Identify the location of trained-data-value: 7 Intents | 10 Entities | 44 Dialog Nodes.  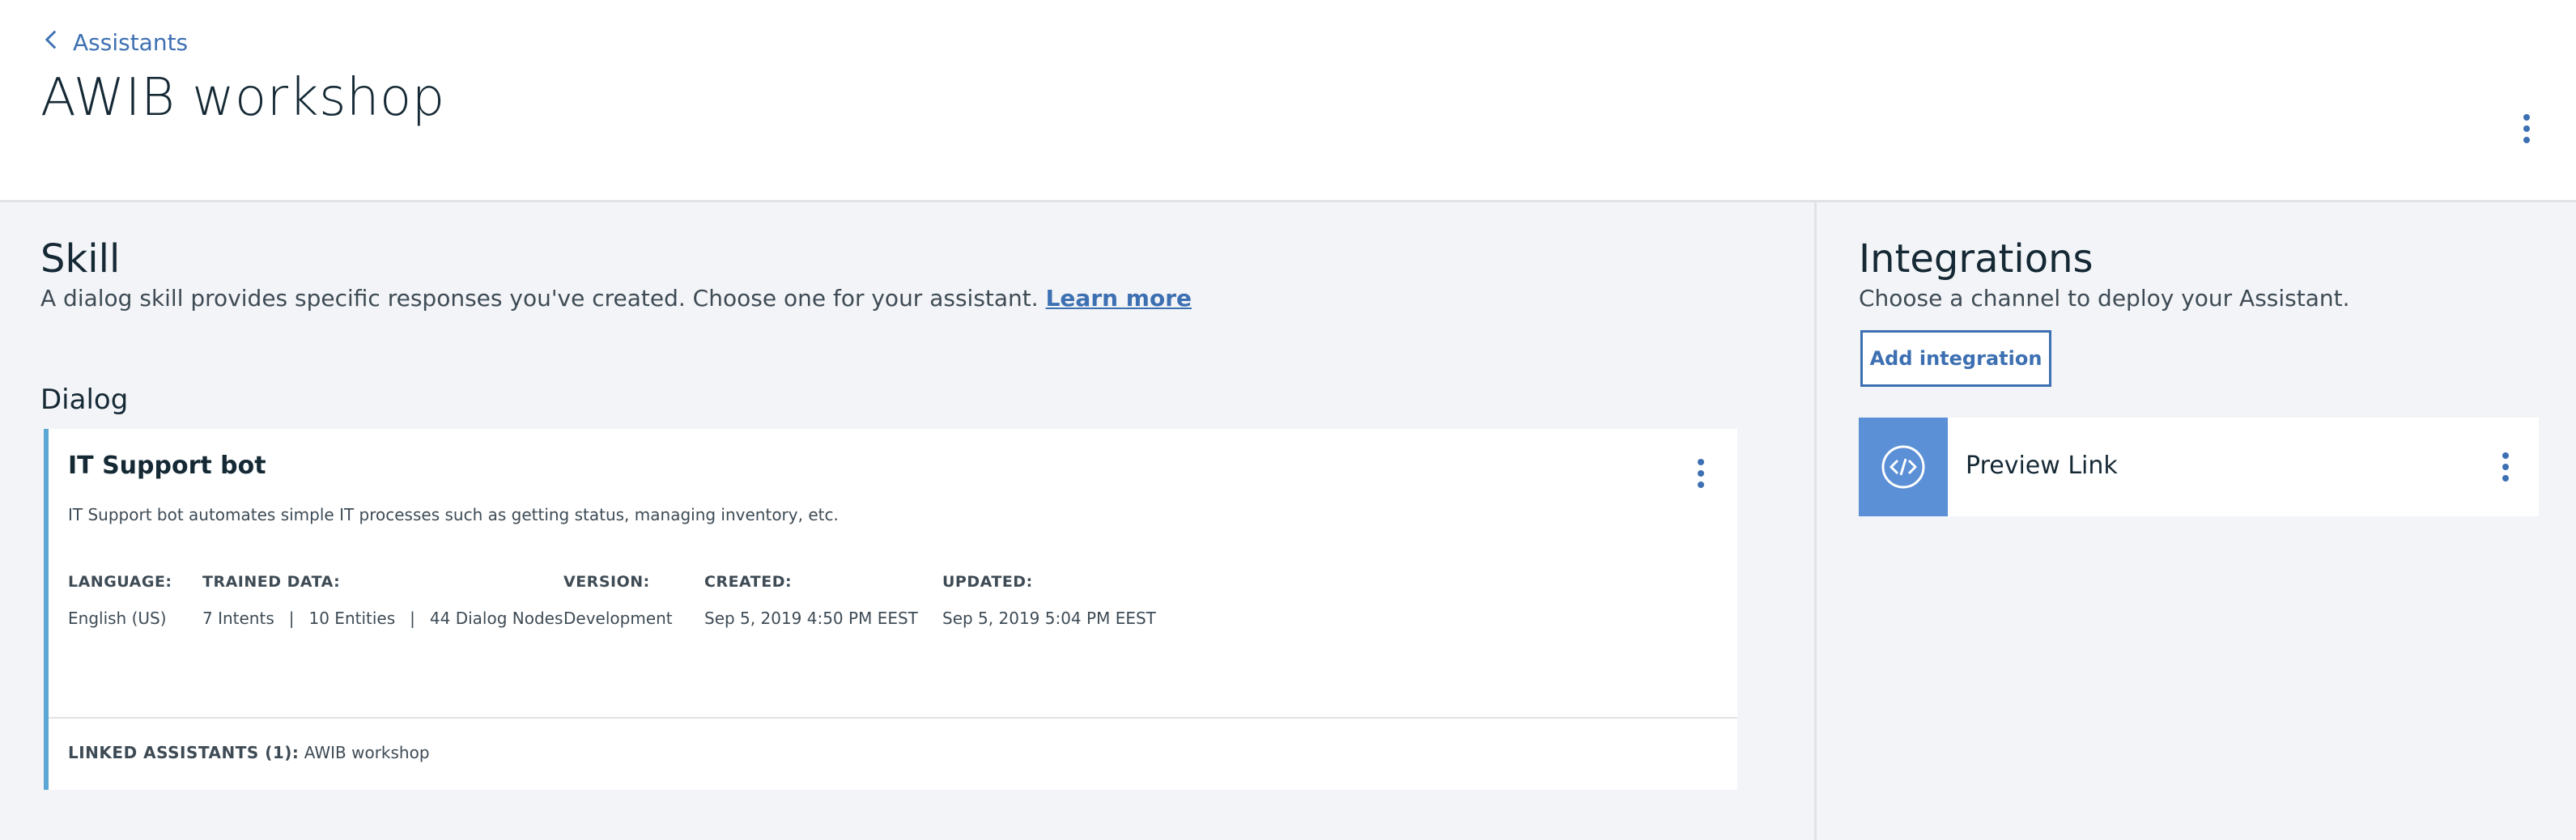
(382, 618).